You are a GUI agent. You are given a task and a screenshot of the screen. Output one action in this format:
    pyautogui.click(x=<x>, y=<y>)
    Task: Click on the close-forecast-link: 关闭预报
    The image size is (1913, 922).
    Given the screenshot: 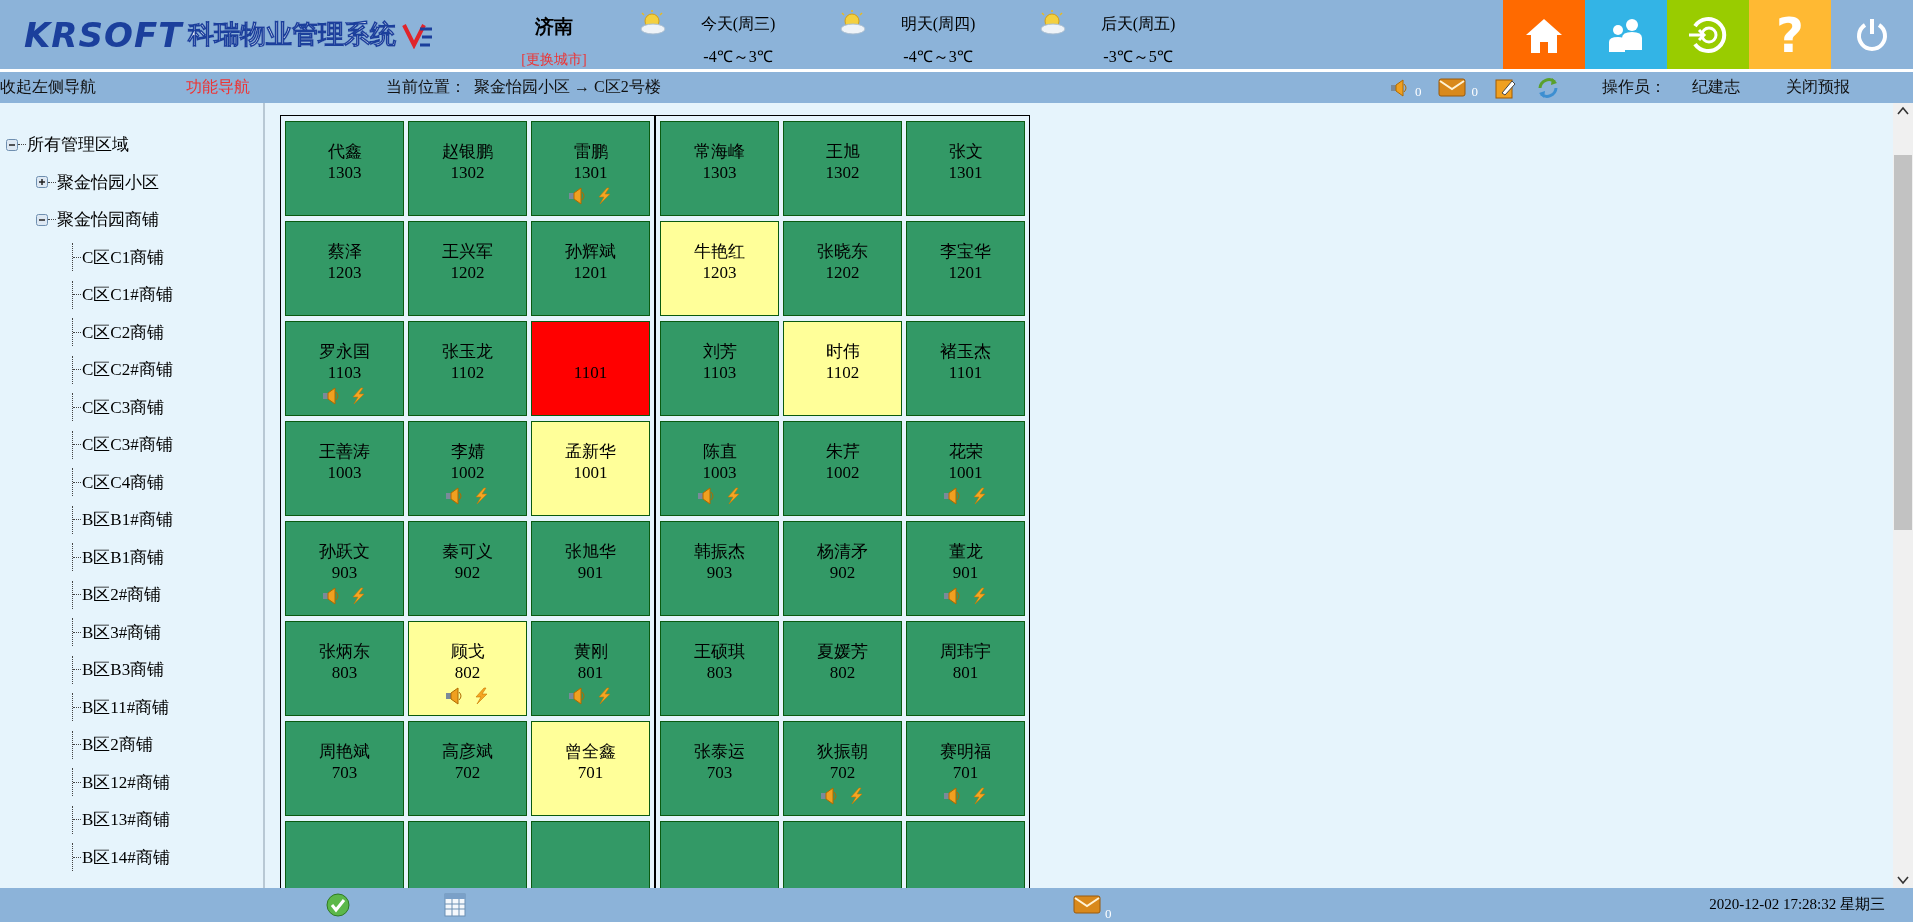 What is the action you would take?
    pyautogui.click(x=1818, y=88)
    